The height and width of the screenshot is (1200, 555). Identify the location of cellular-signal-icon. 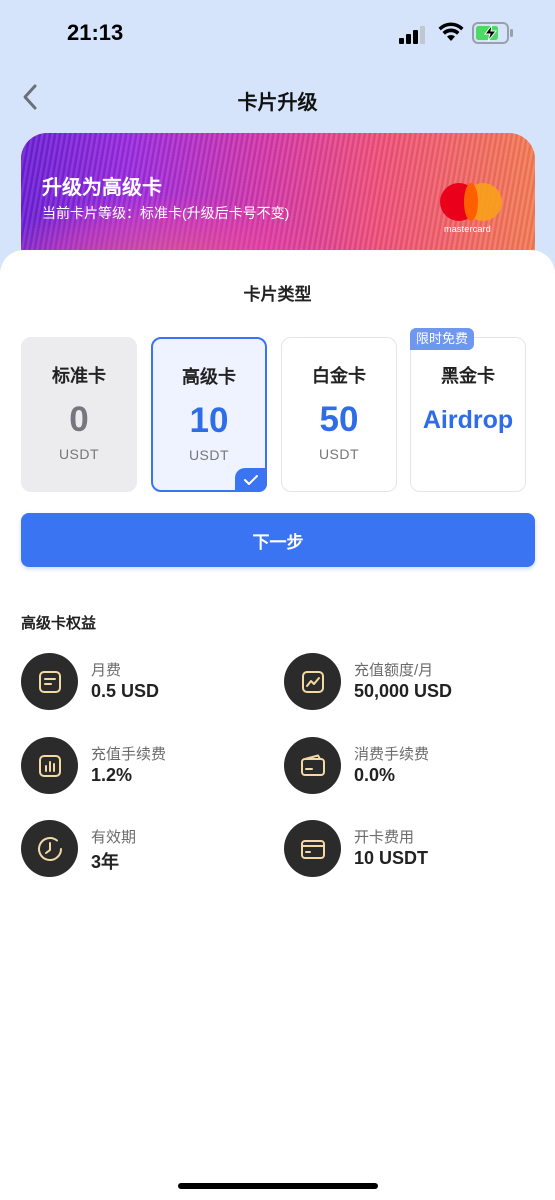
(412, 35).